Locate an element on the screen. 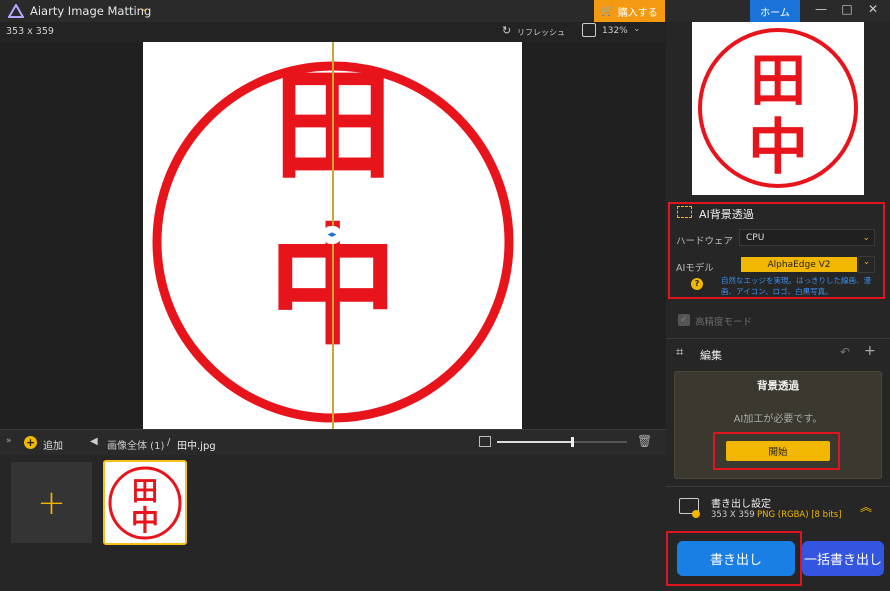 The height and width of the screenshot is (591, 890). preview-char-1: 田 is located at coordinates (778, 81).